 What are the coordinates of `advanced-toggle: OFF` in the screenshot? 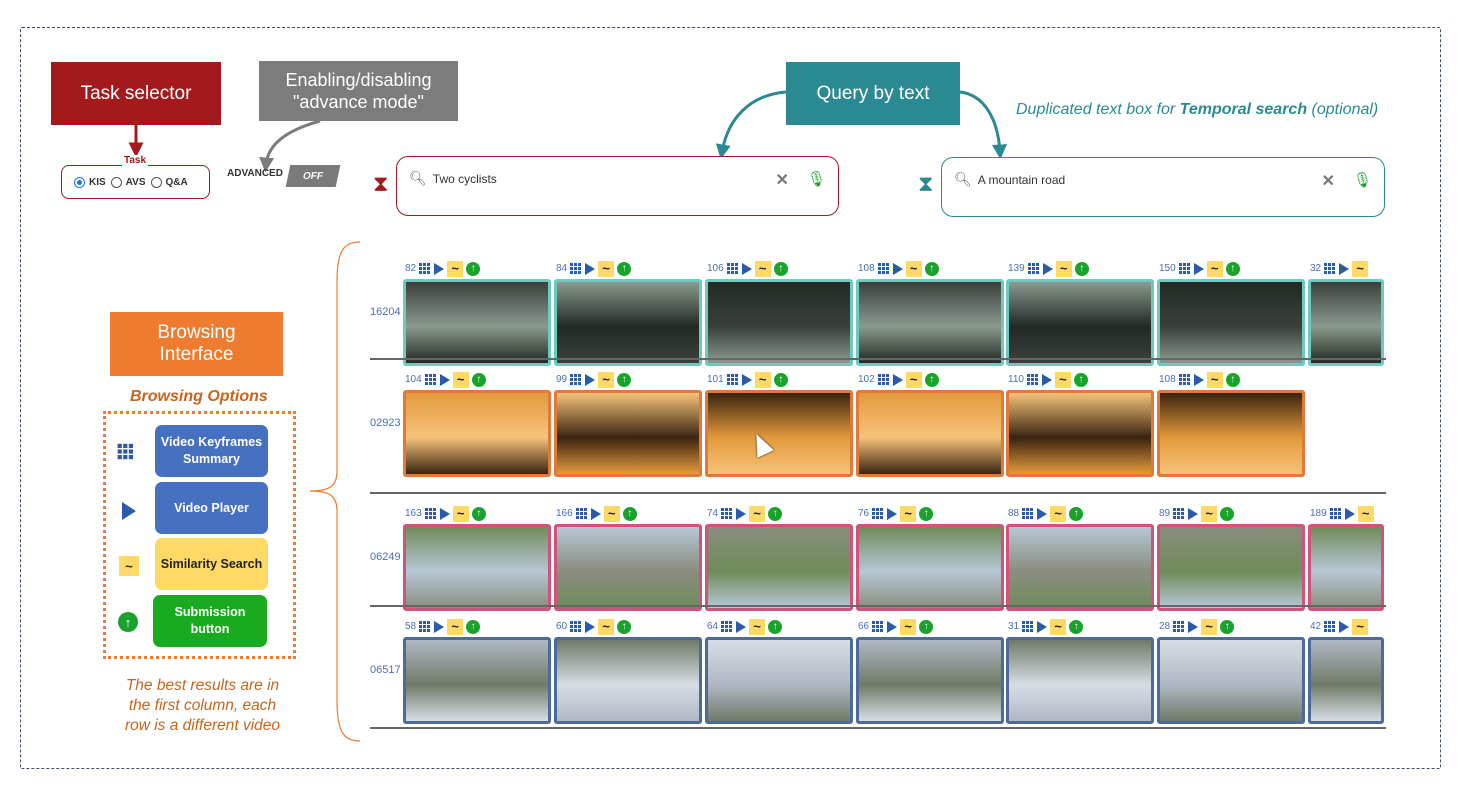 It's located at (313, 176).